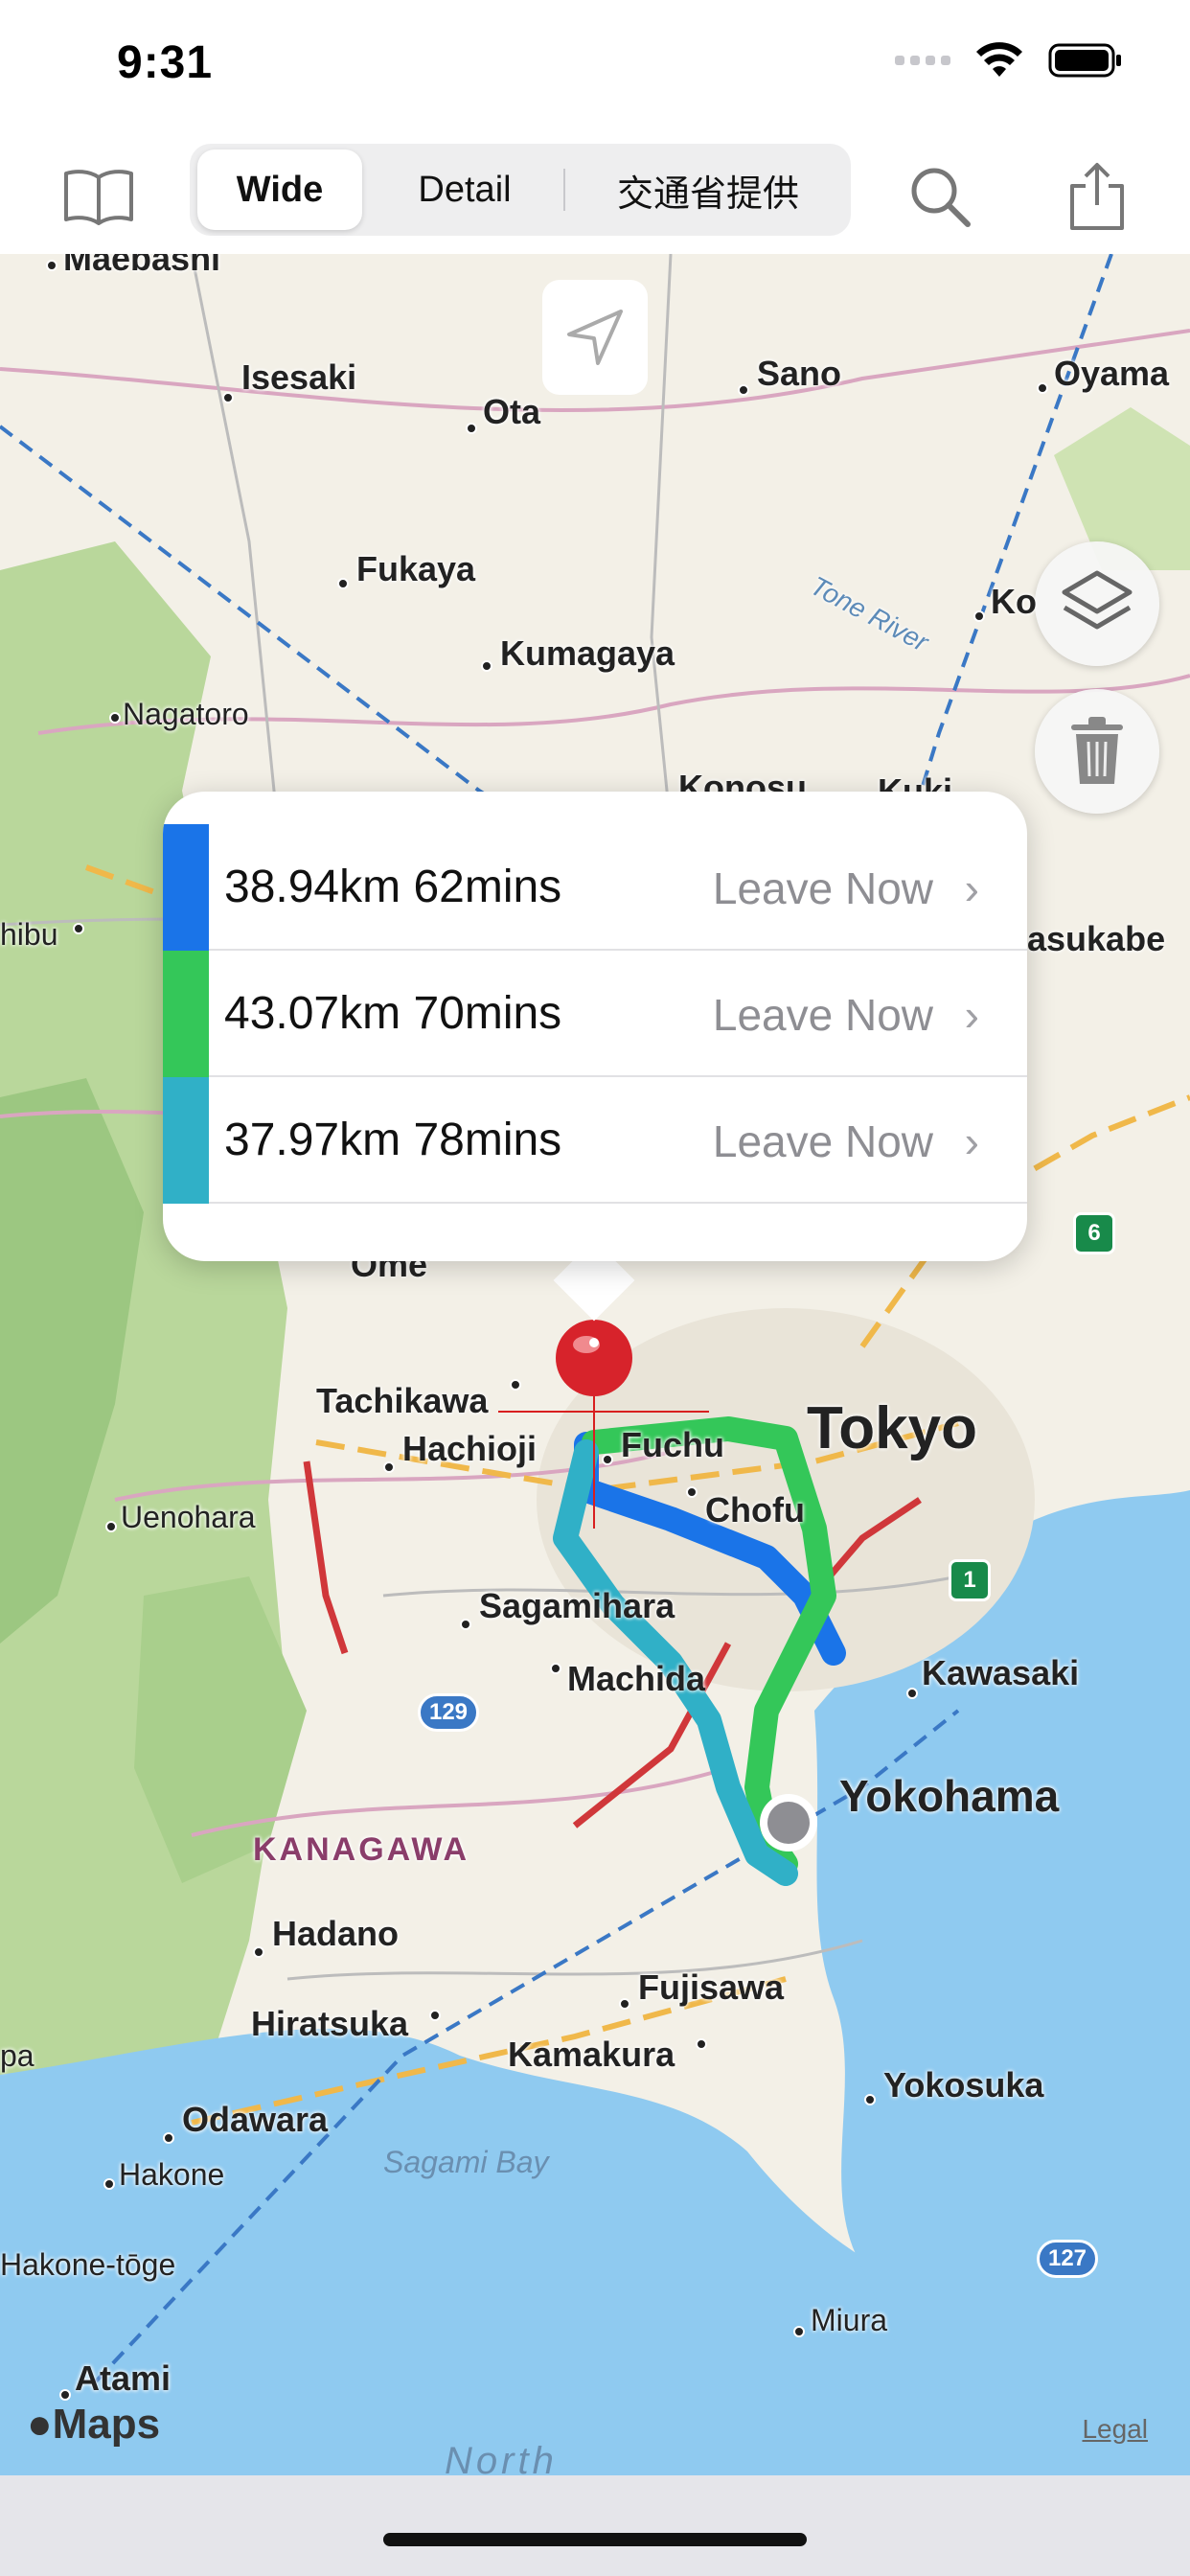 The image size is (1190, 2576). I want to click on map-label-hachioji: Hachioji, so click(470, 1448).